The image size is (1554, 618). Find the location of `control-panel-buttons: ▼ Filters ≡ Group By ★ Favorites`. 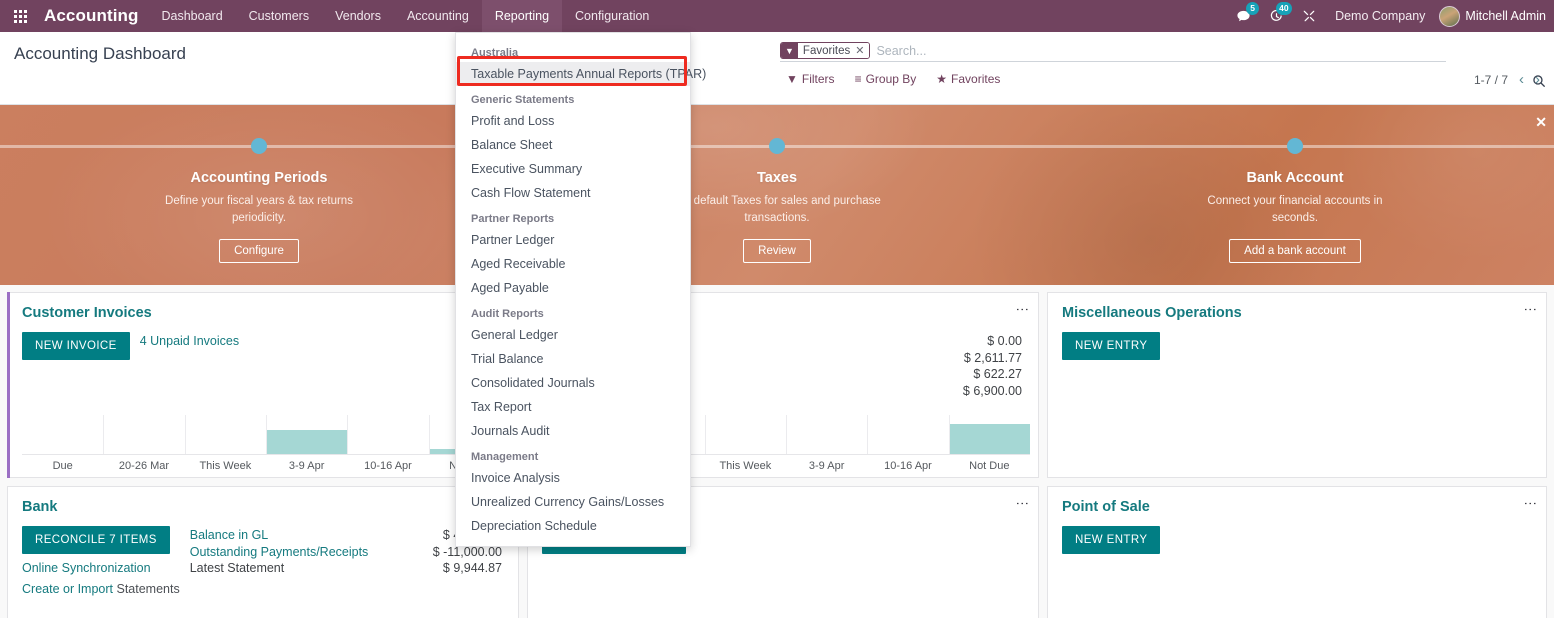

control-panel-buttons: ▼ Filters ≡ Group By ★ Favorites is located at coordinates (893, 79).